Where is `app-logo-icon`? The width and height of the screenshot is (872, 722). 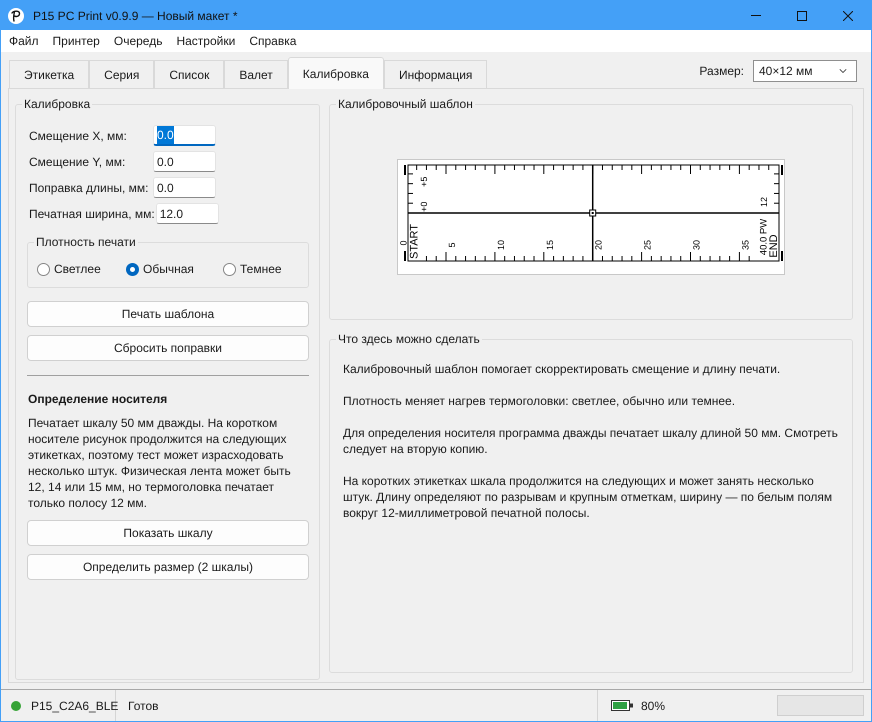 app-logo-icon is located at coordinates (16, 16).